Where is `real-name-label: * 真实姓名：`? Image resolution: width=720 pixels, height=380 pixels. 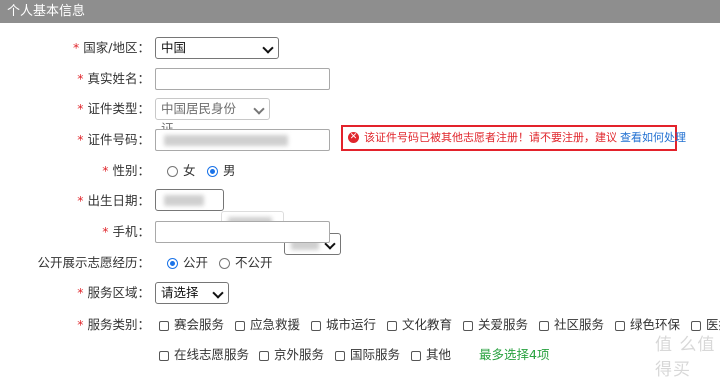 real-name-label: * 真实姓名： is located at coordinates (113, 78).